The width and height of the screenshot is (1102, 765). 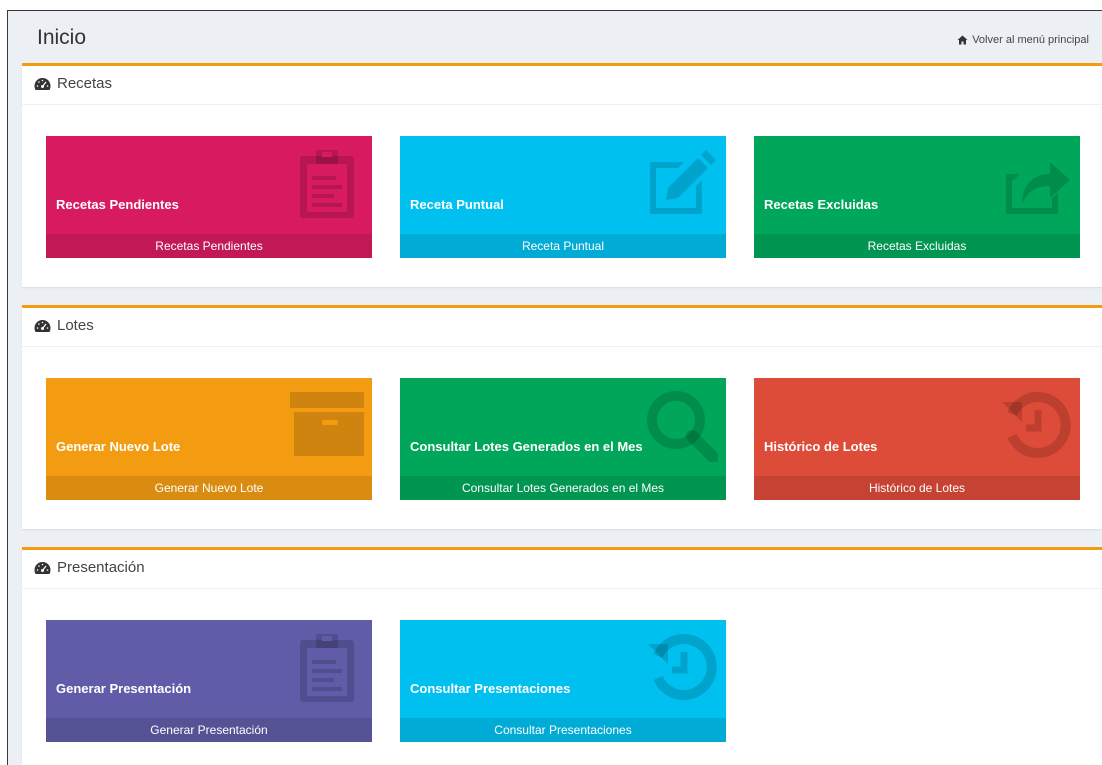 I want to click on back-to-main-menu-link: Volver al menú principal, so click(x=1023, y=40).